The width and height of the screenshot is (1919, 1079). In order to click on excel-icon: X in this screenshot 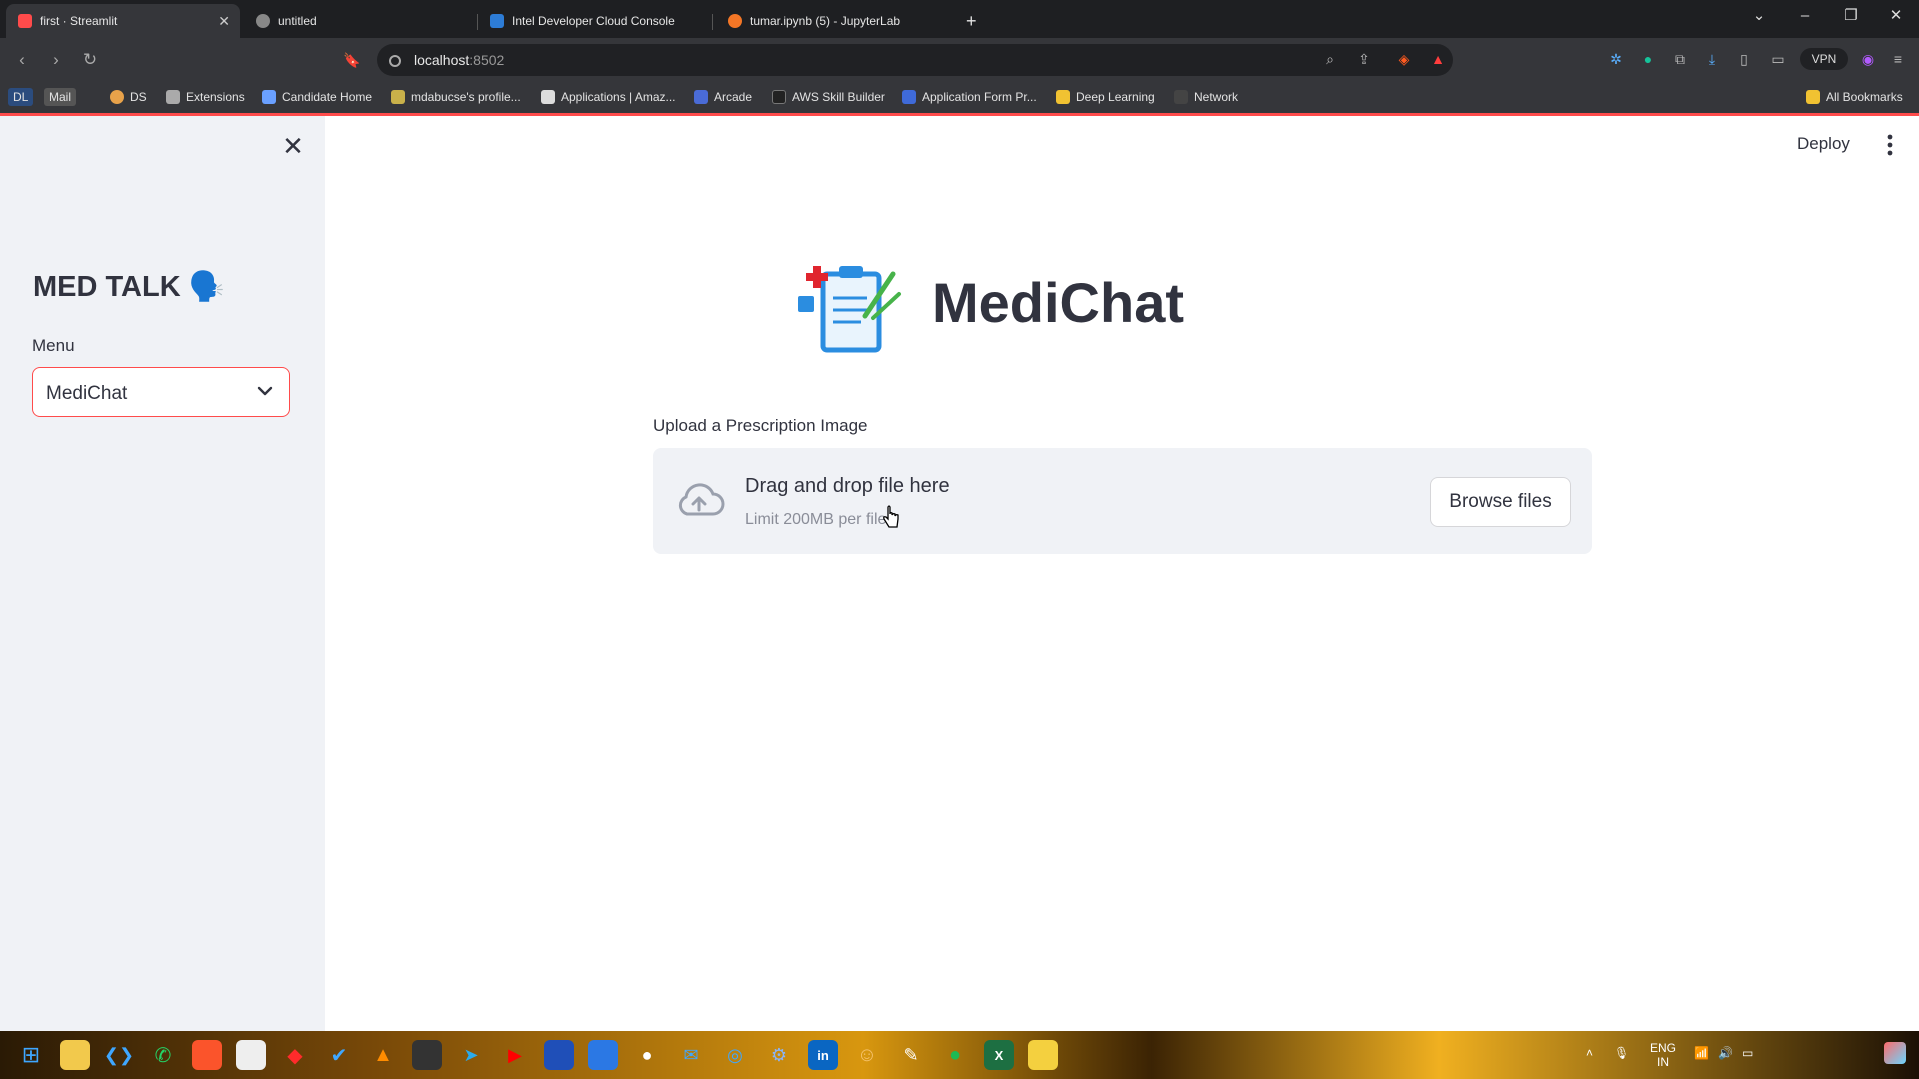, I will do `click(999, 1055)`.